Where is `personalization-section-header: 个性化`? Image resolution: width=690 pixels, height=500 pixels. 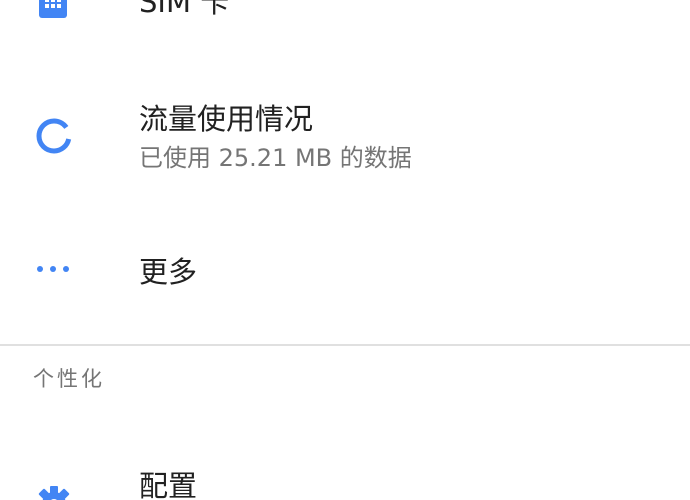 personalization-section-header: 个性化 is located at coordinates (69, 379).